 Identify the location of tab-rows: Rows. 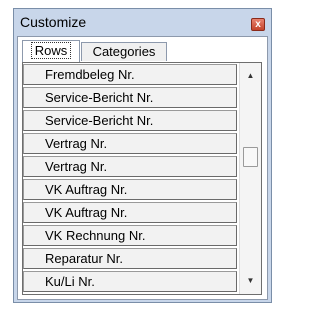
(51, 51).